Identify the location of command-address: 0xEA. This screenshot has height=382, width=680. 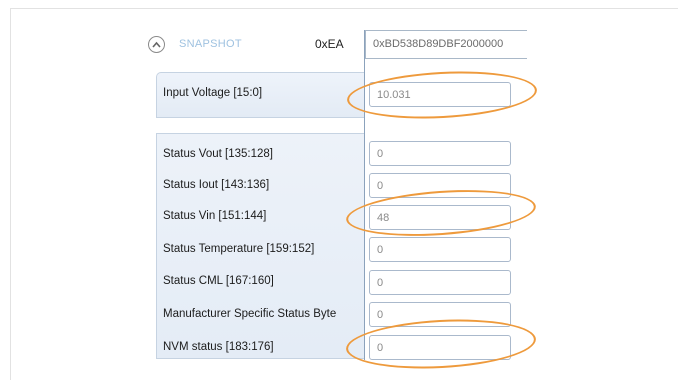
(329, 44).